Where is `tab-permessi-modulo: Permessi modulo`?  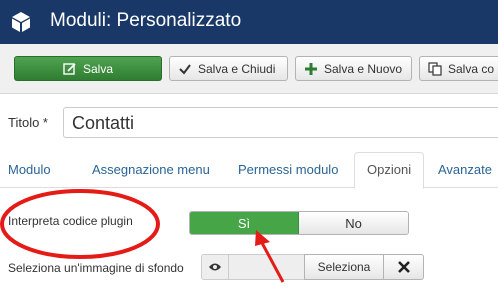 tab-permessi-modulo: Permessi modulo is located at coordinates (288, 169).